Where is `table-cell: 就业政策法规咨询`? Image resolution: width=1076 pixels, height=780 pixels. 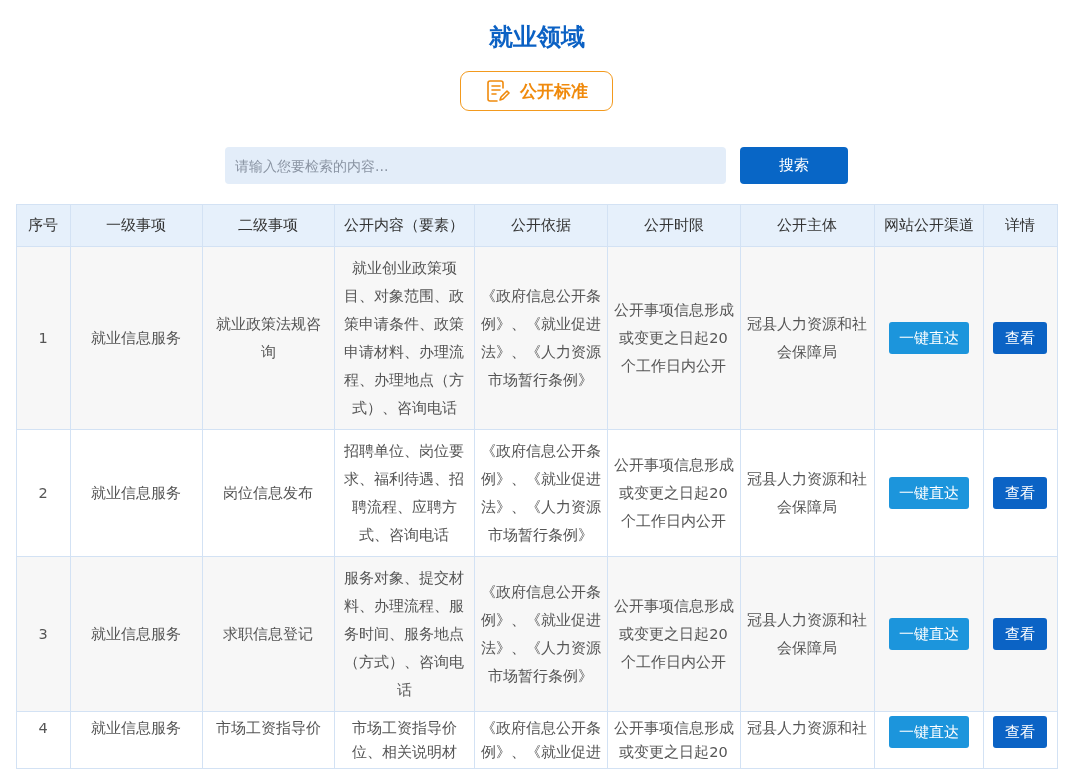
table-cell: 就业政策法规咨询 is located at coordinates (268, 338).